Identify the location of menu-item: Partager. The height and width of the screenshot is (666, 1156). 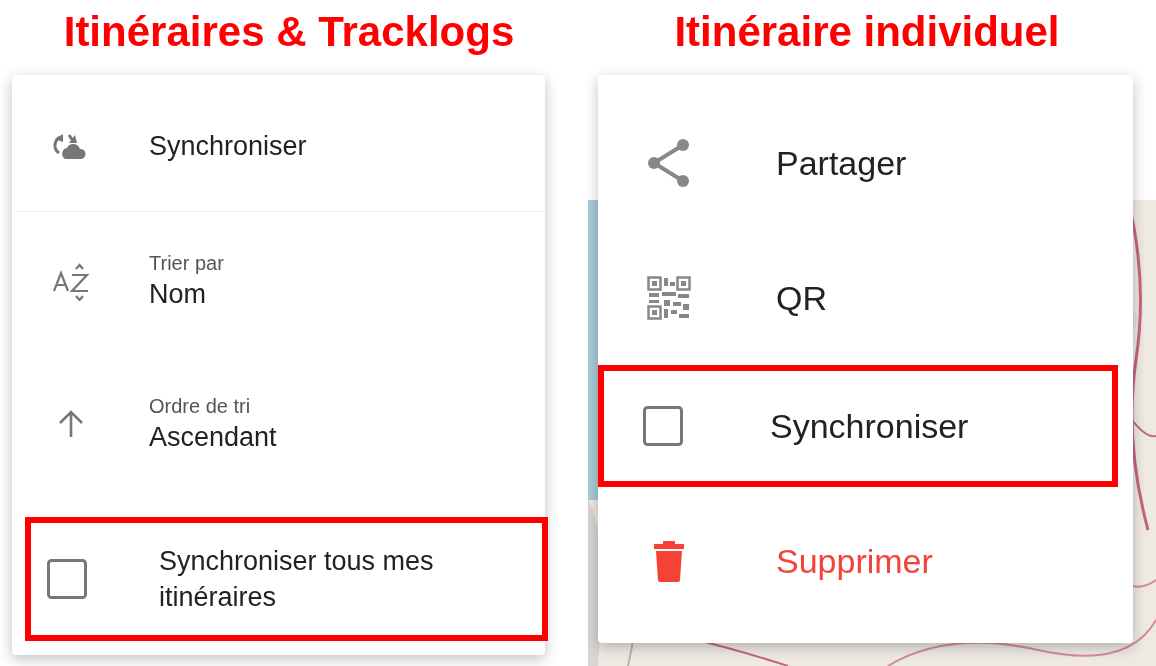
(865, 162).